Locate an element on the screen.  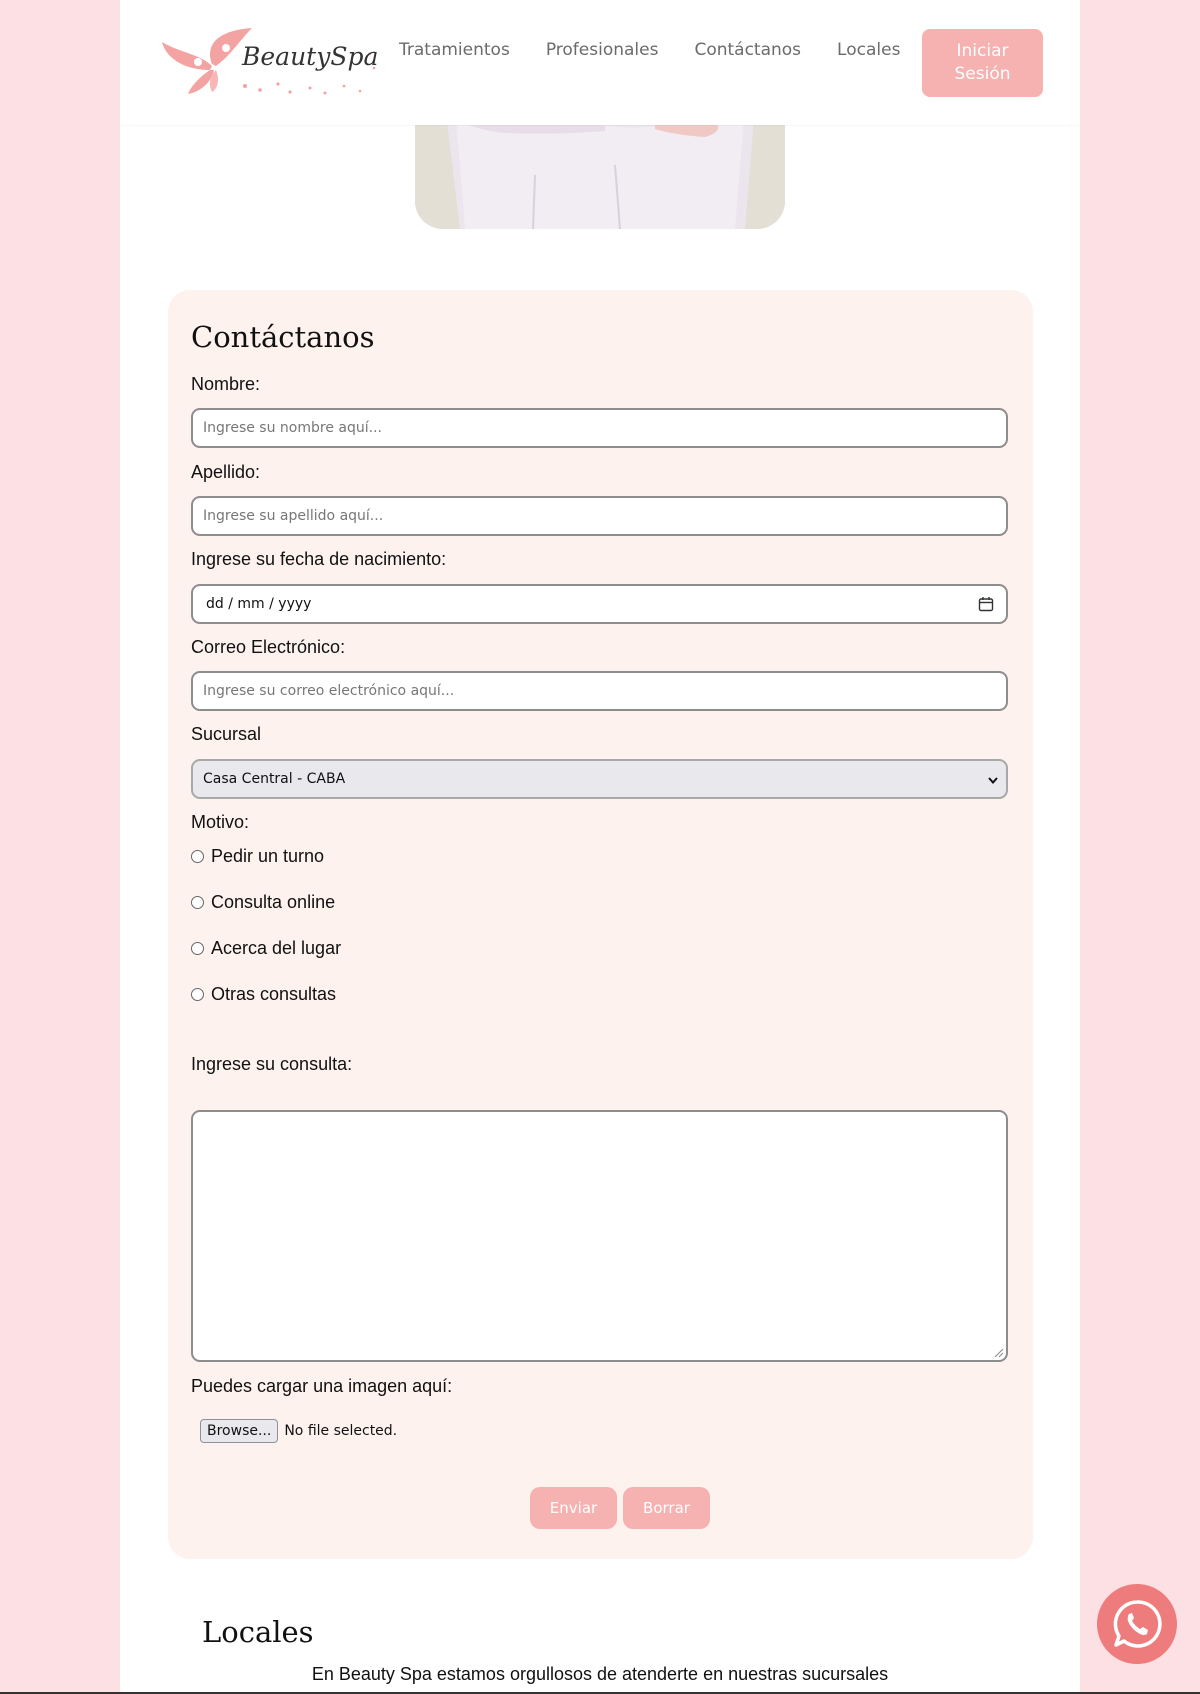
sucursal-label: Sucursal is located at coordinates (226, 734).